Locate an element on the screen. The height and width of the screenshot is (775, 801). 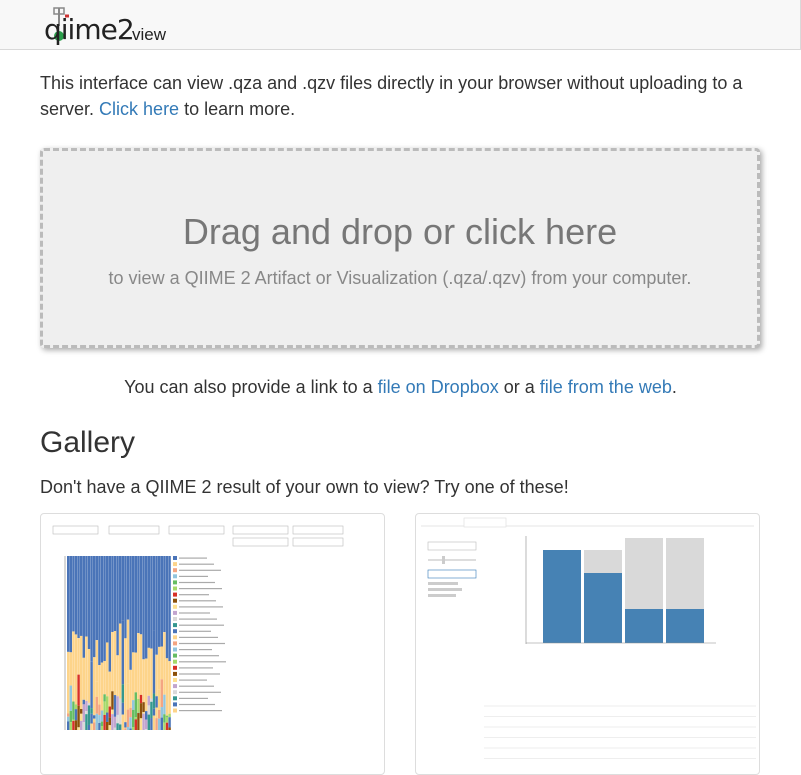
dropbox-link: file on Dropbox is located at coordinates (438, 387).